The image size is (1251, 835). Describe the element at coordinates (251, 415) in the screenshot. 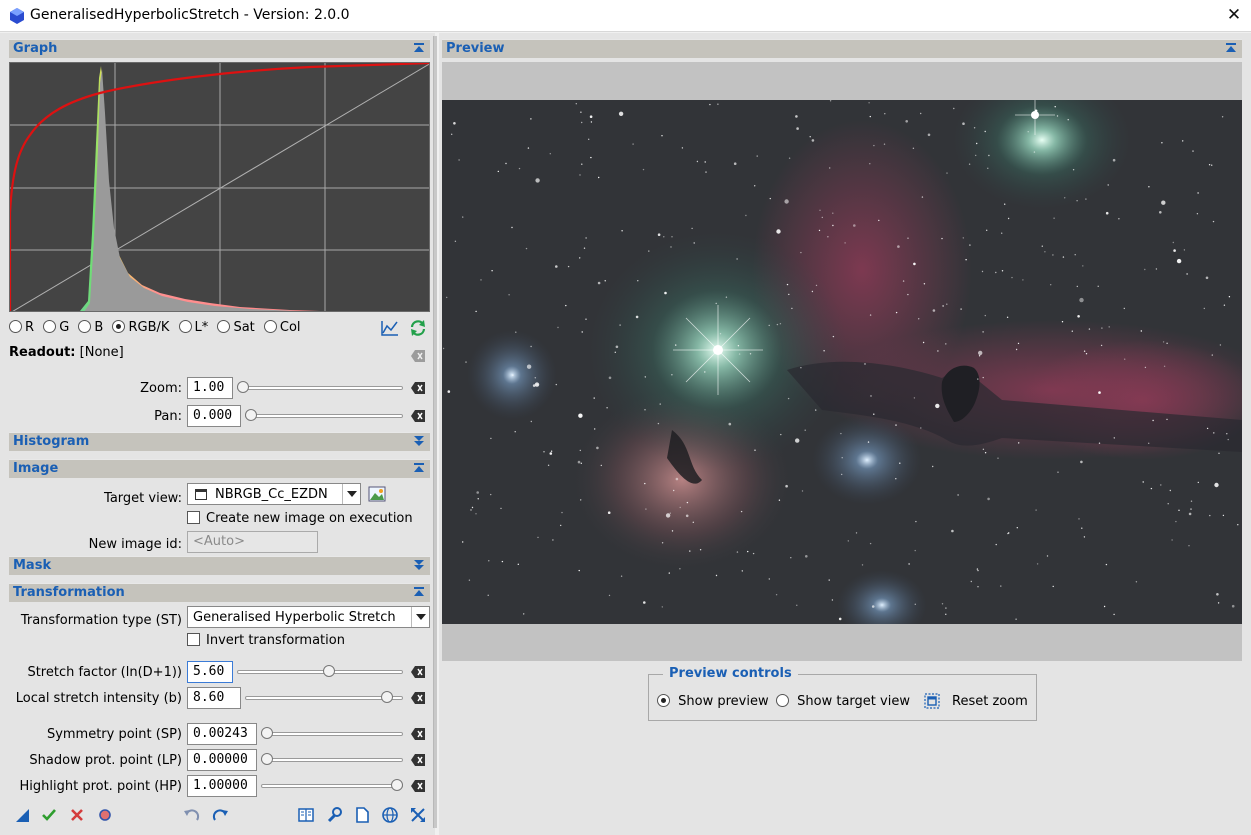

I see `pan-slider-thumb` at that location.